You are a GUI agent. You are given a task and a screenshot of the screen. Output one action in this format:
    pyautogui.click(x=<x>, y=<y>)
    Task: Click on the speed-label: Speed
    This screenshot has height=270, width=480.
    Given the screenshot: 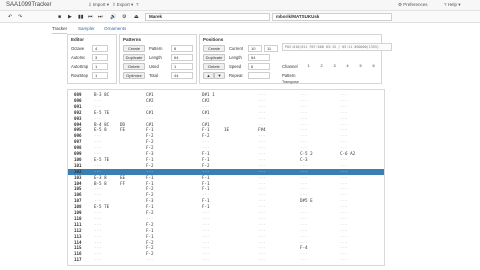 What is the action you would take?
    pyautogui.click(x=235, y=66)
    